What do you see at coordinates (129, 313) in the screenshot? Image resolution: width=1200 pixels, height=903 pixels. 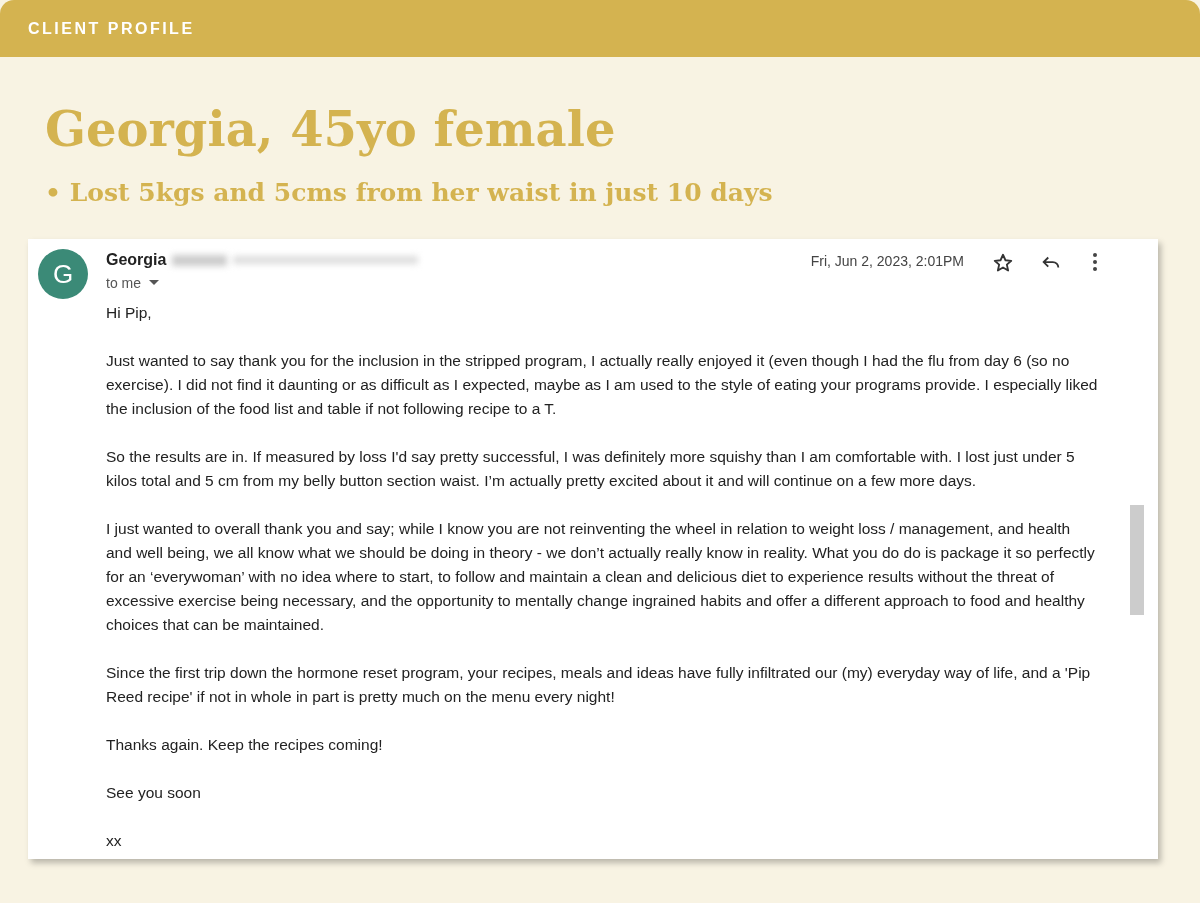 I see `email-paragraph: Hi Pip,` at bounding box center [129, 313].